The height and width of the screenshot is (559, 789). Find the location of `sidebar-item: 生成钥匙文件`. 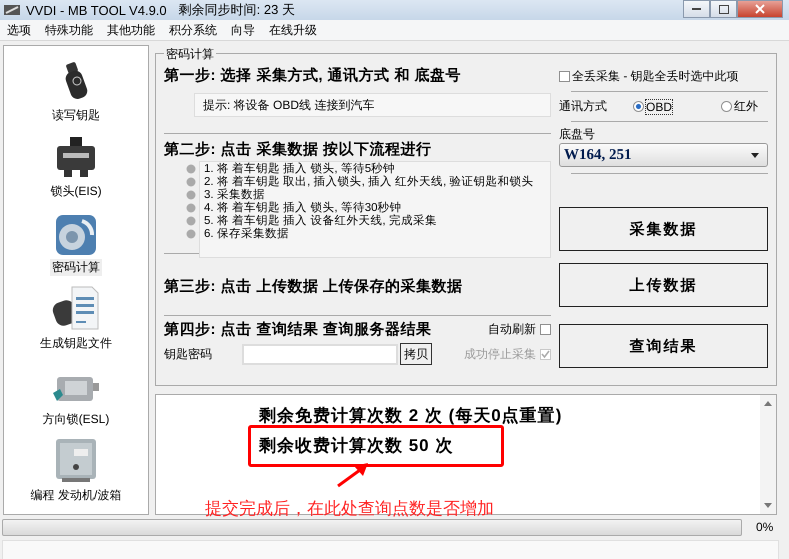

sidebar-item: 生成钥匙文件 is located at coordinates (76, 343).